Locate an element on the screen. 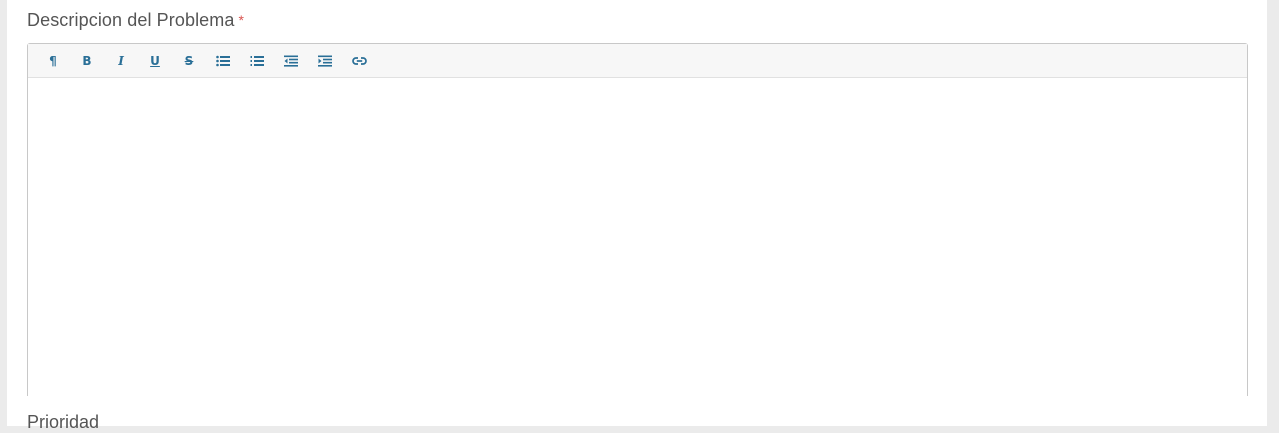  strikethrough-button: S is located at coordinates (189, 60).